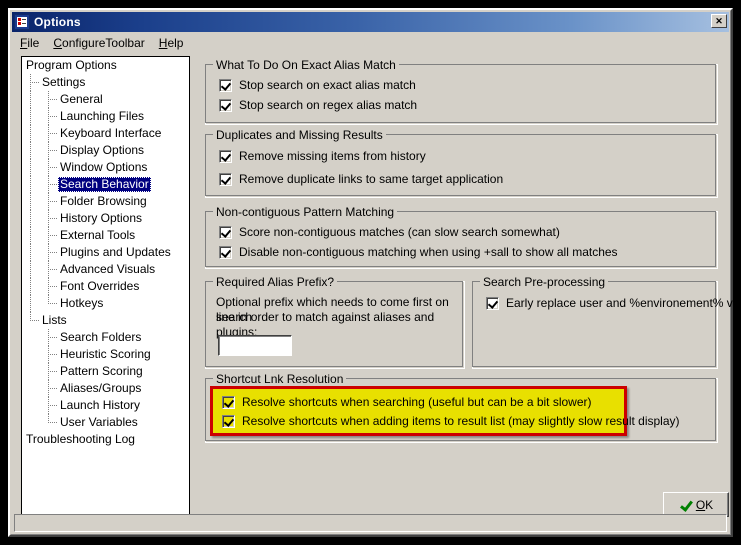  Describe the element at coordinates (105, 99) in the screenshot. I see `tree-item-general: General` at that location.